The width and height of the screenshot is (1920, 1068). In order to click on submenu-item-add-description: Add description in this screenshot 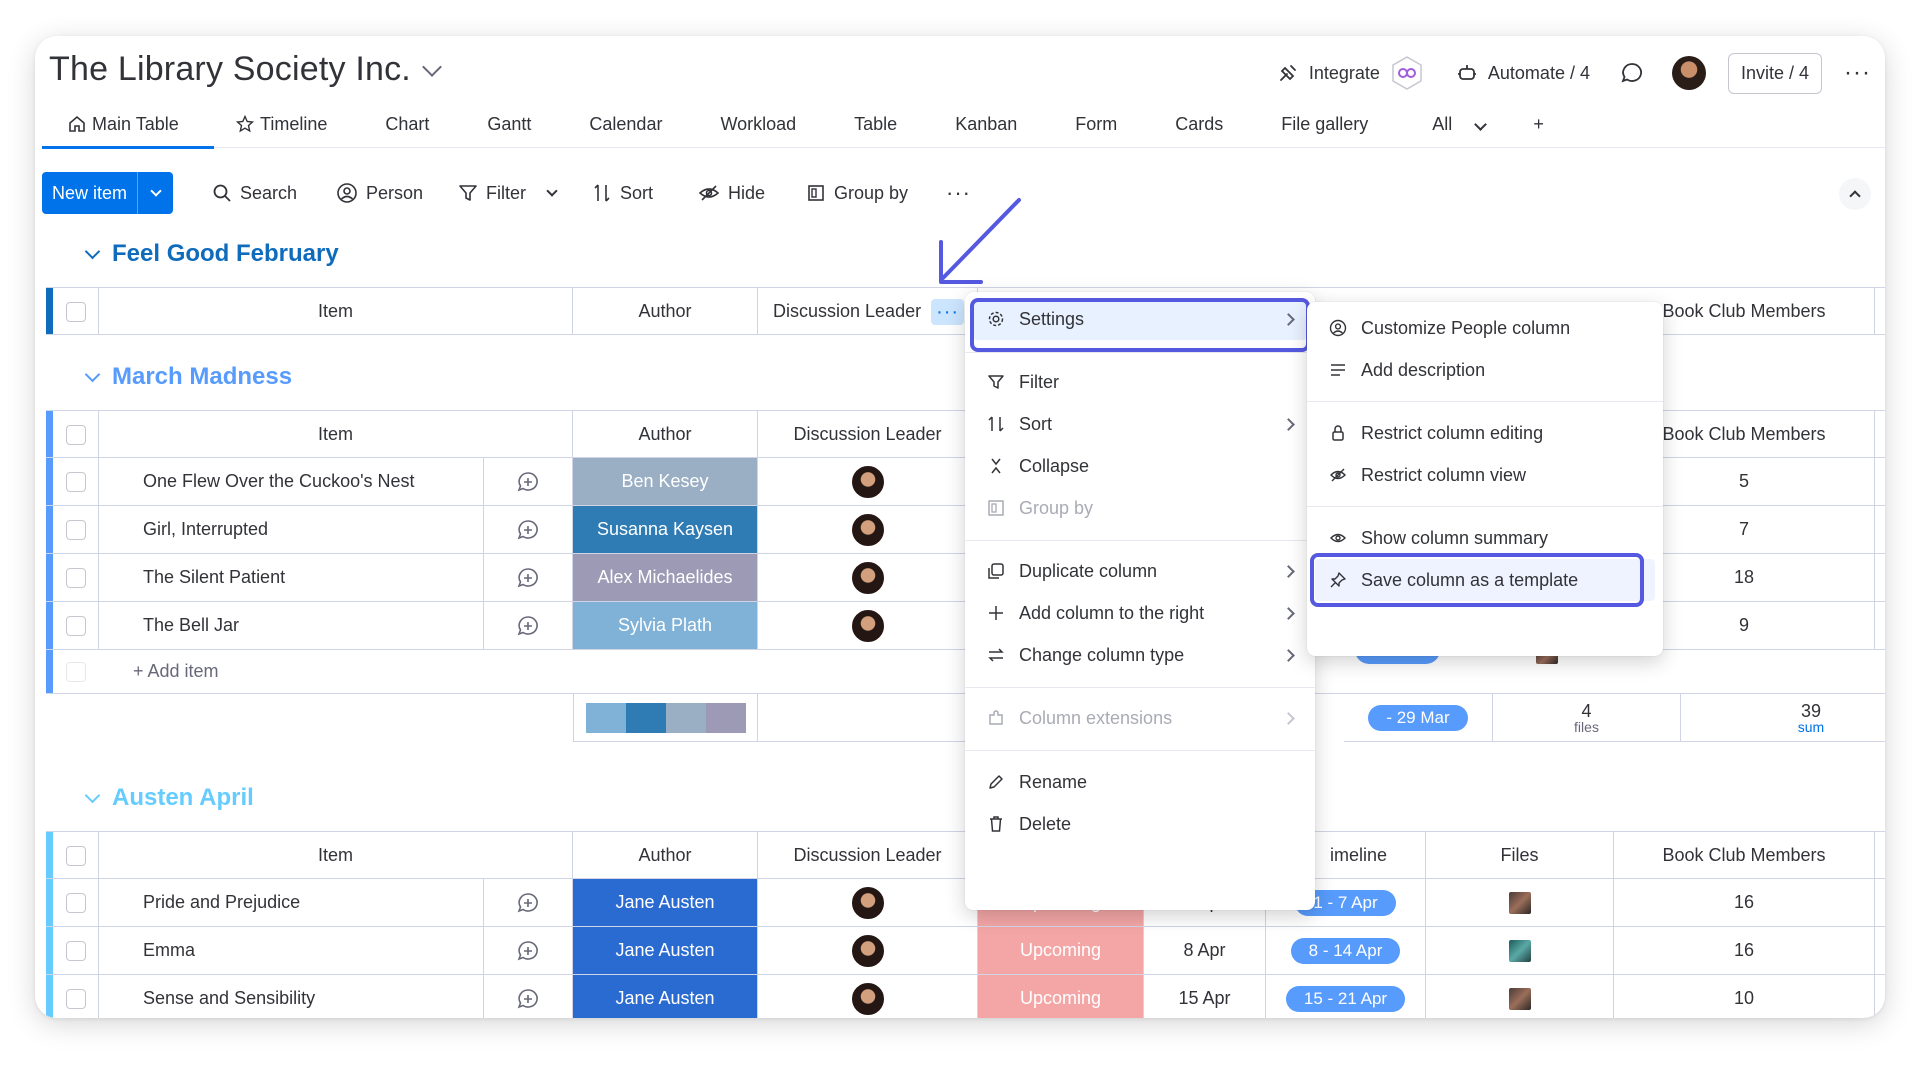, I will do `click(1485, 370)`.